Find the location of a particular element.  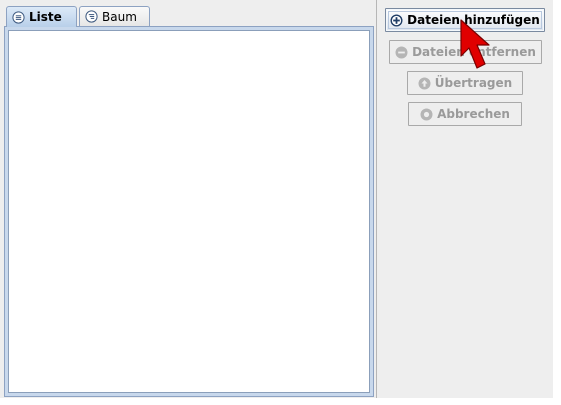

stop-circle-icon is located at coordinates (426, 114).